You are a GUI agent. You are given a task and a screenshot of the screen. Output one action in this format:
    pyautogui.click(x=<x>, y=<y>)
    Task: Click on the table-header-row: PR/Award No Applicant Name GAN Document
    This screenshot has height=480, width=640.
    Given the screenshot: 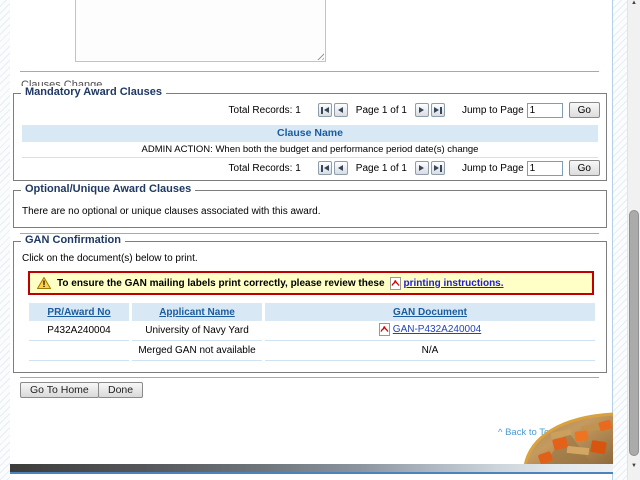 What is the action you would take?
    pyautogui.click(x=312, y=312)
    